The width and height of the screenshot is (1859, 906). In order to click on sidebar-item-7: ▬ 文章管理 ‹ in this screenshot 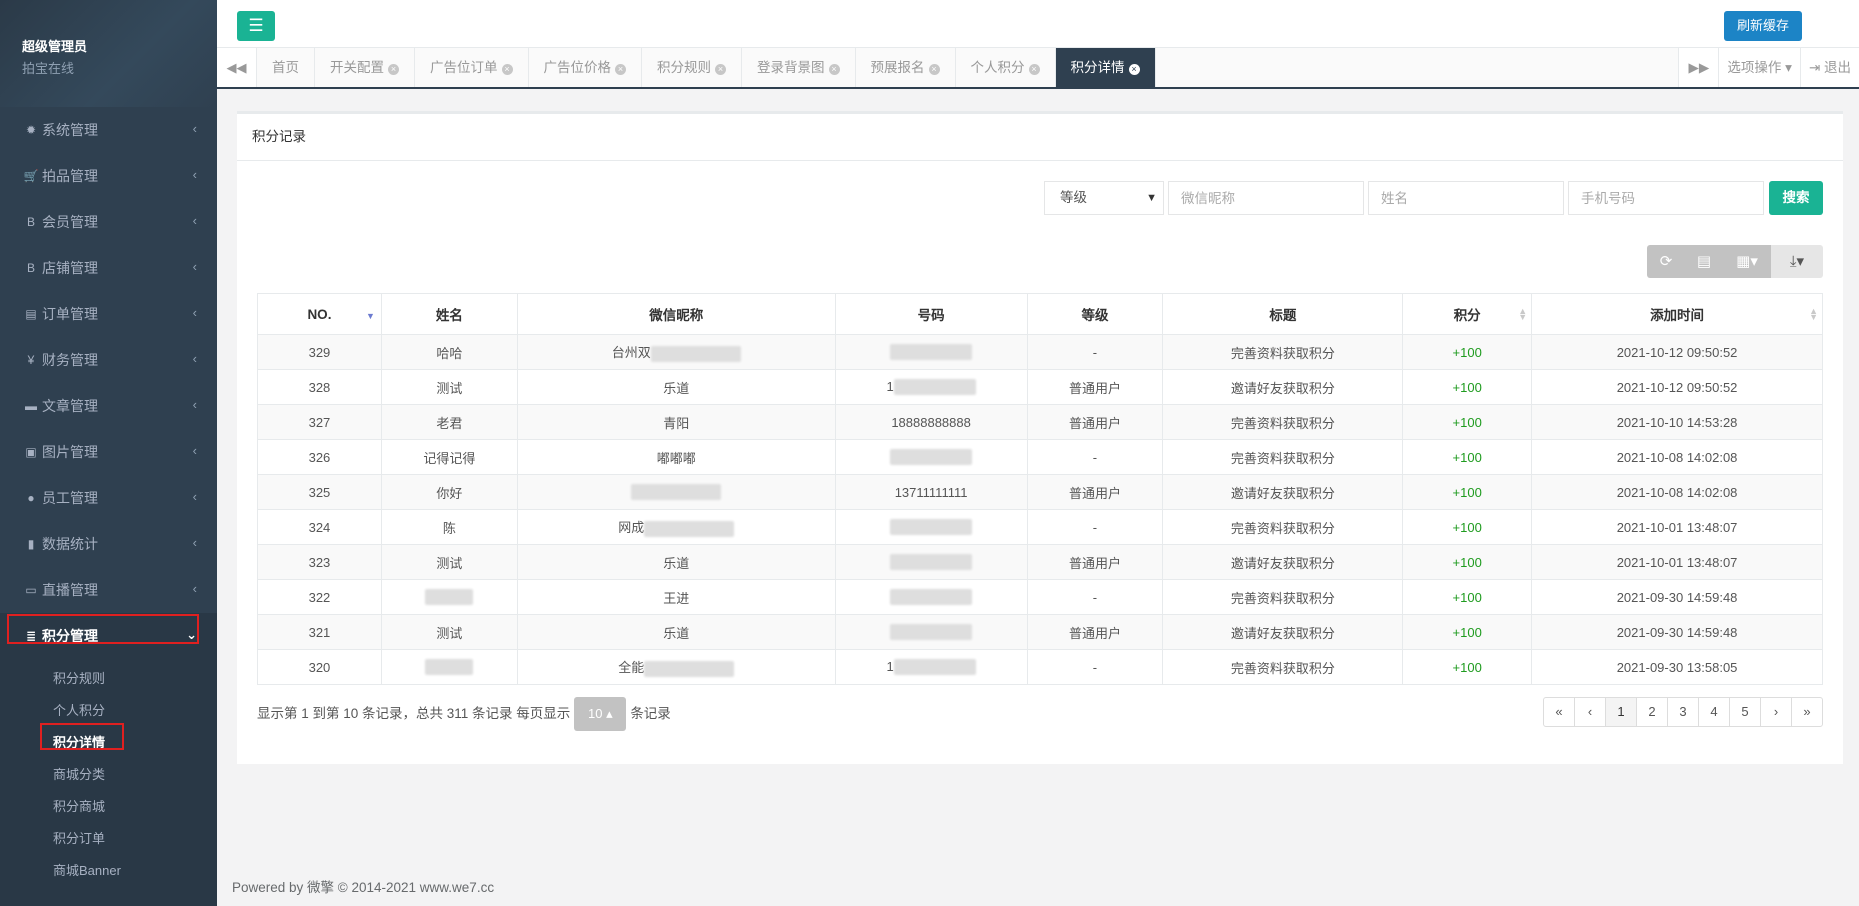, I will do `click(108, 406)`.